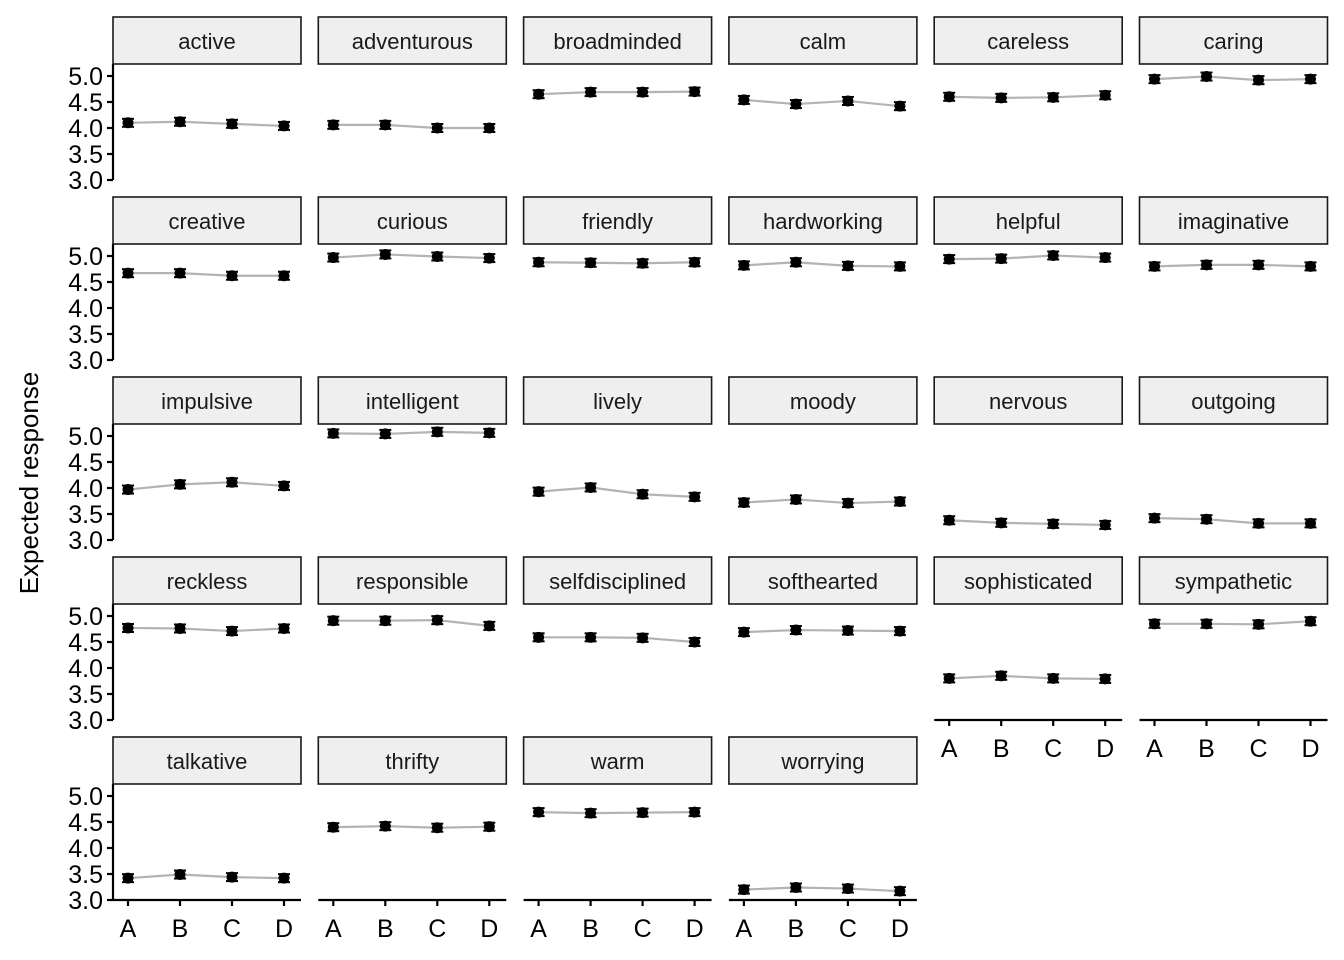  Describe the element at coordinates (206, 41) in the screenshot. I see `strip-label: active` at that location.